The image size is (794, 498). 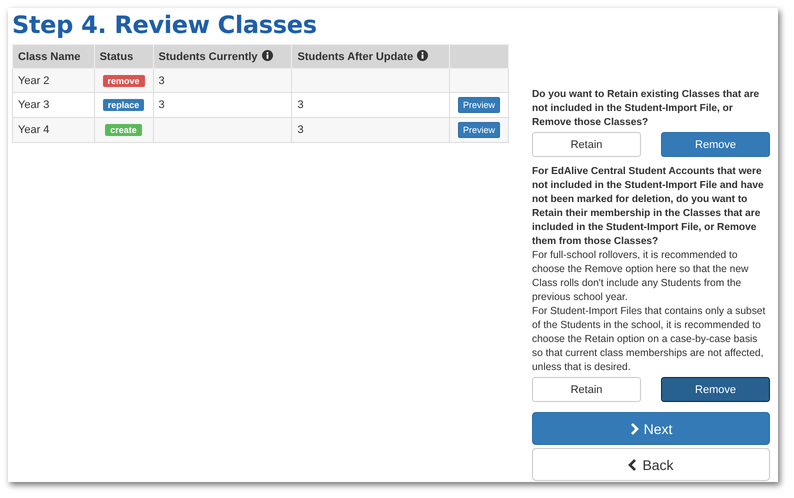 What do you see at coordinates (164, 25) in the screenshot?
I see `page-title: Step 4. Review Classes` at bounding box center [164, 25].